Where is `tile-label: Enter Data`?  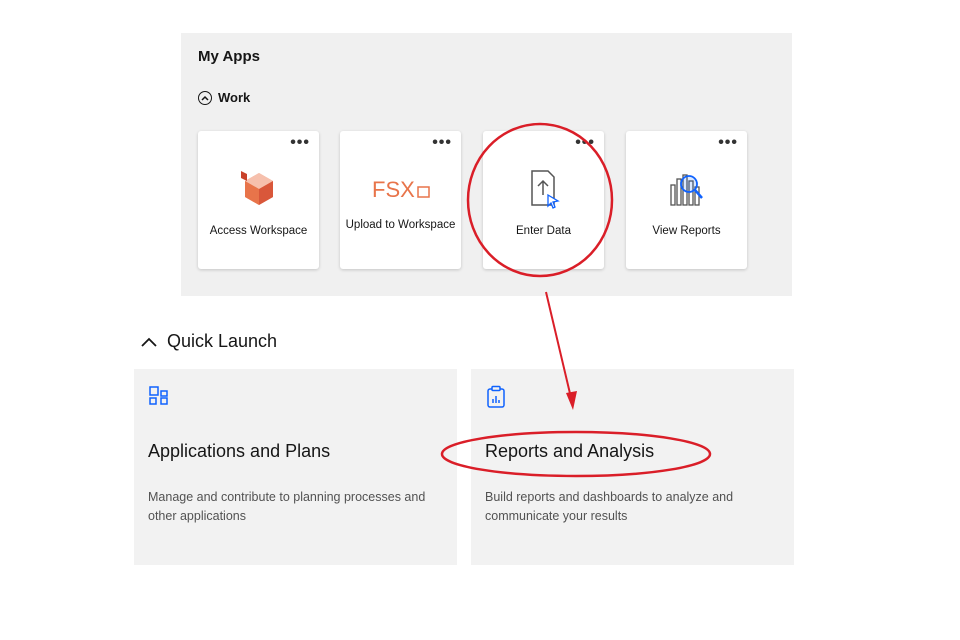
tile-label: Enter Data is located at coordinates (543, 231).